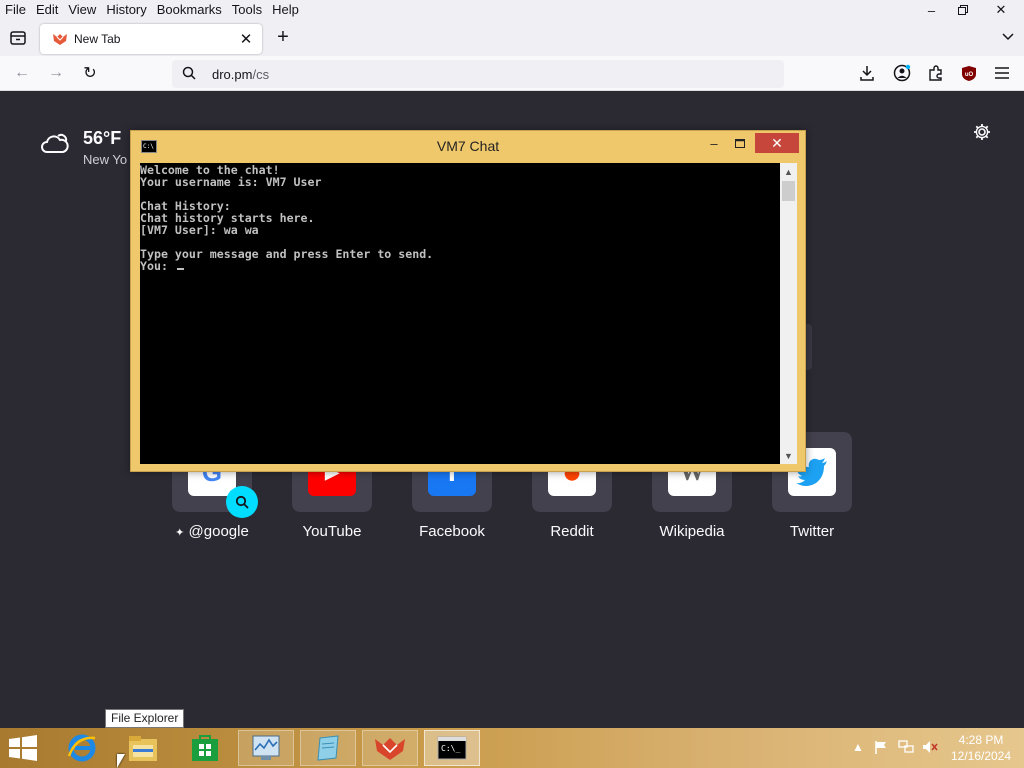 The height and width of the screenshot is (768, 1024). I want to click on firefox-taskbar-icon, so click(390, 748).